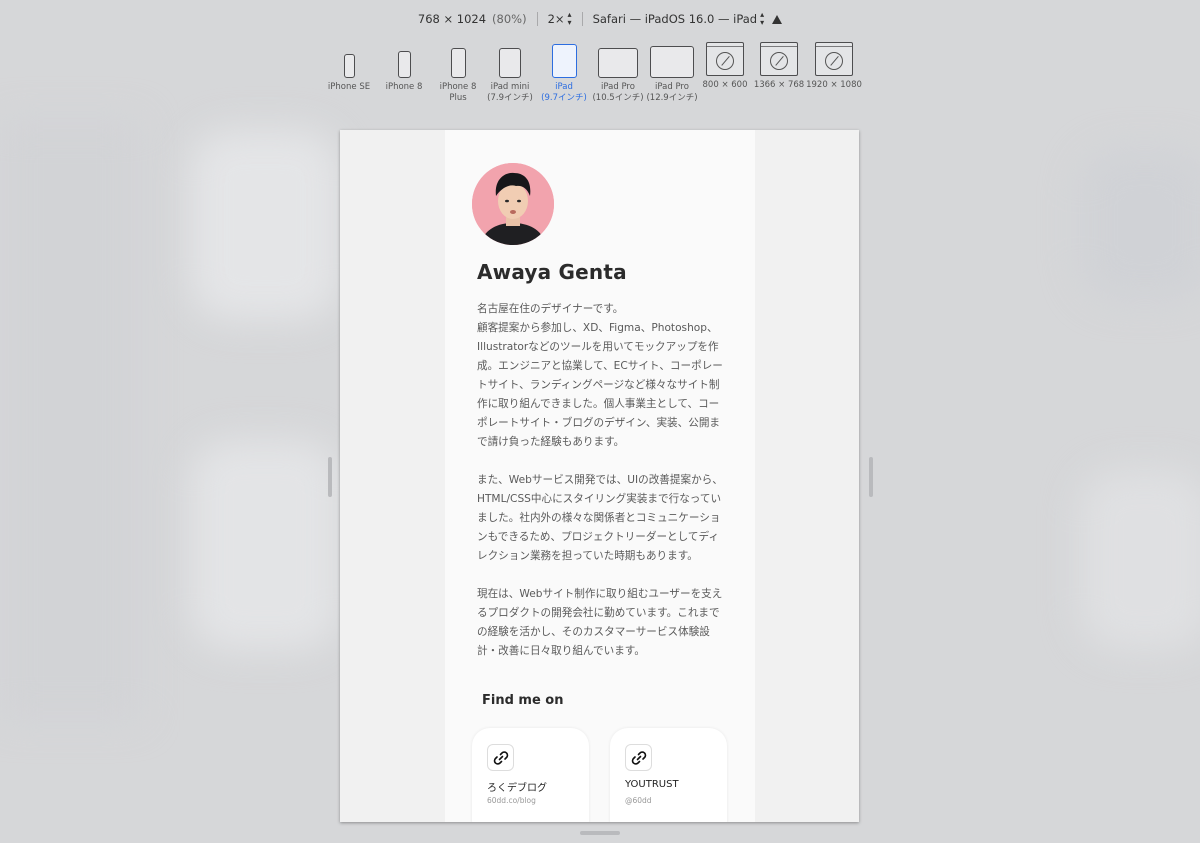  What do you see at coordinates (511, 800) in the screenshot?
I see `link-card-url: 60dd.co/blog` at bounding box center [511, 800].